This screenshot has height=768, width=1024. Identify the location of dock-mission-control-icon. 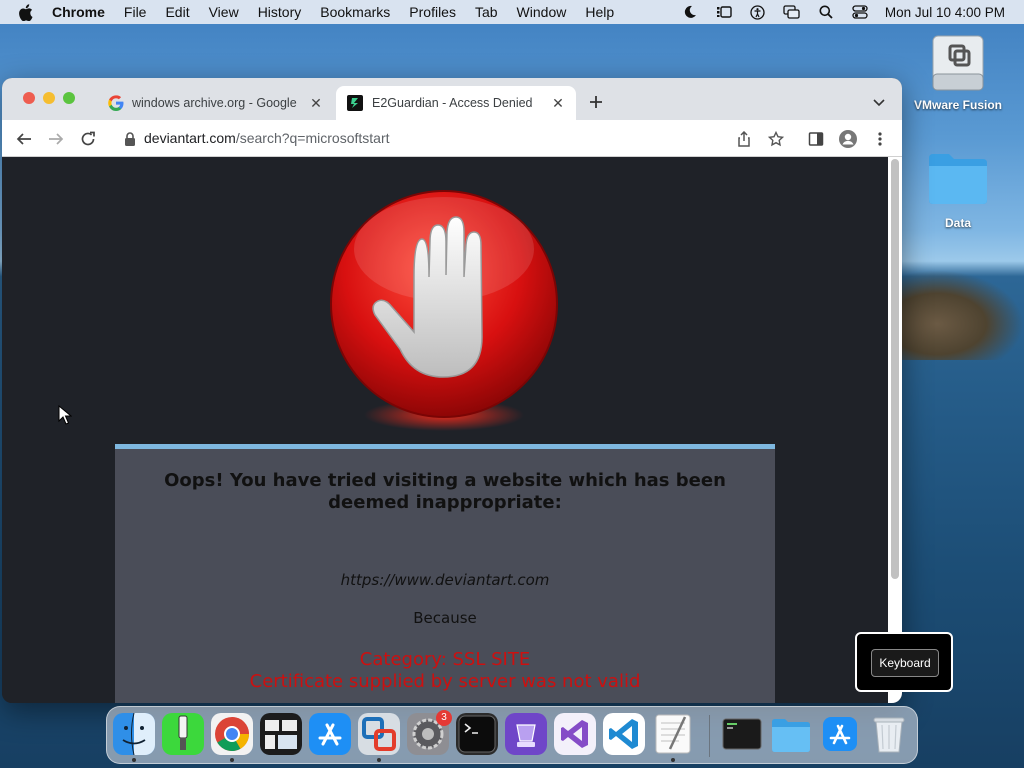
(281, 734).